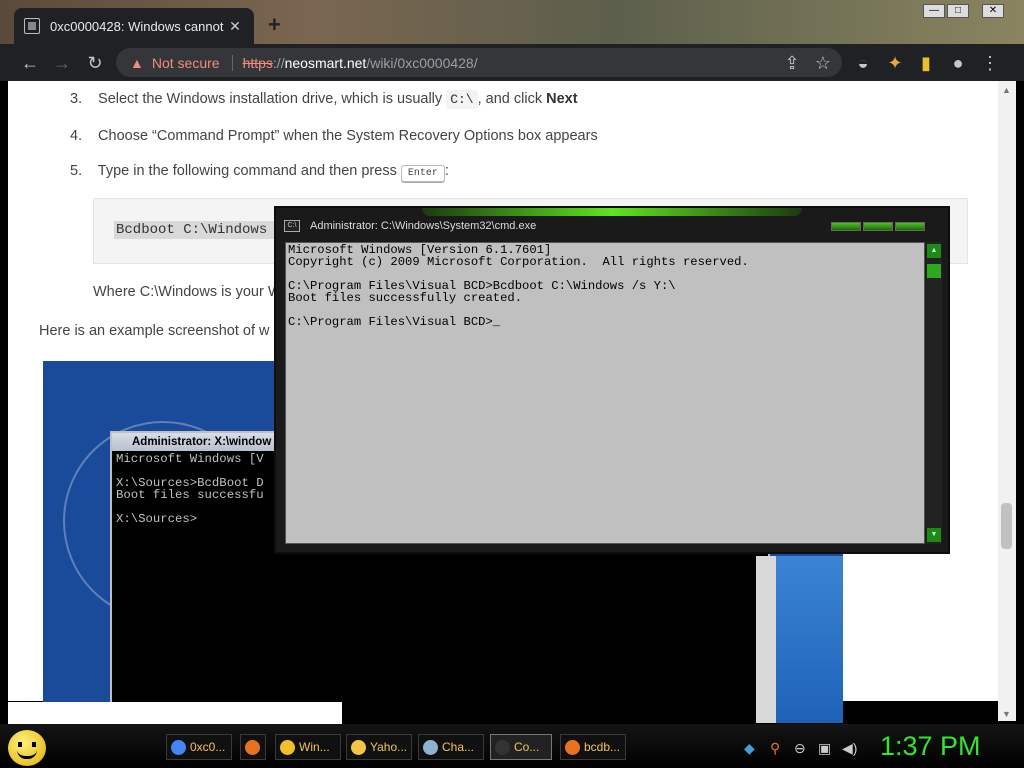 This screenshot has height=768, width=1024. What do you see at coordinates (993, 11) in the screenshot?
I see `window-close-button: ✕` at bounding box center [993, 11].